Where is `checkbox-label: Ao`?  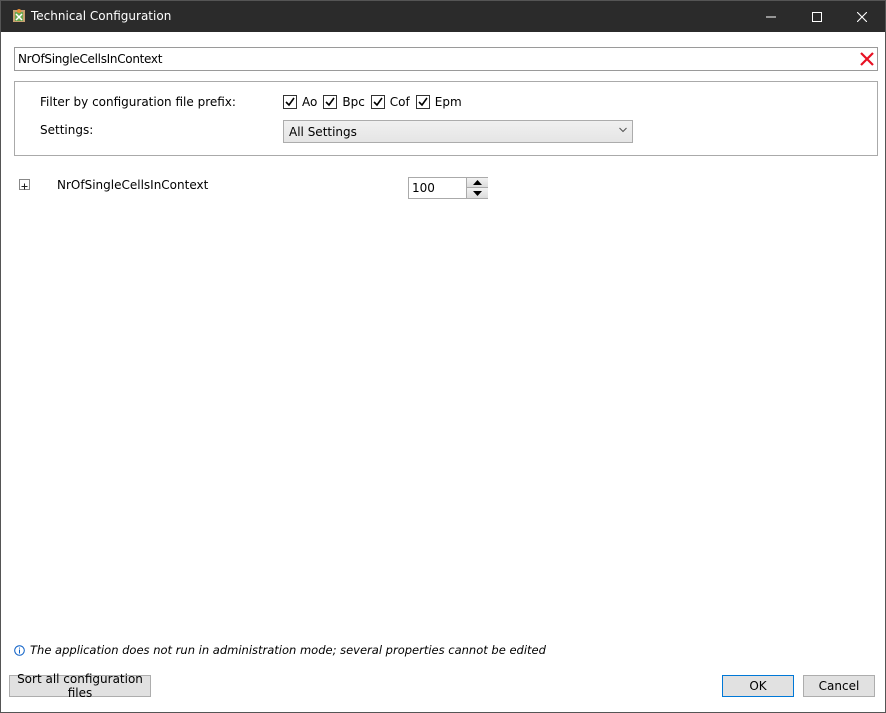
checkbox-label: Ao is located at coordinates (310, 102).